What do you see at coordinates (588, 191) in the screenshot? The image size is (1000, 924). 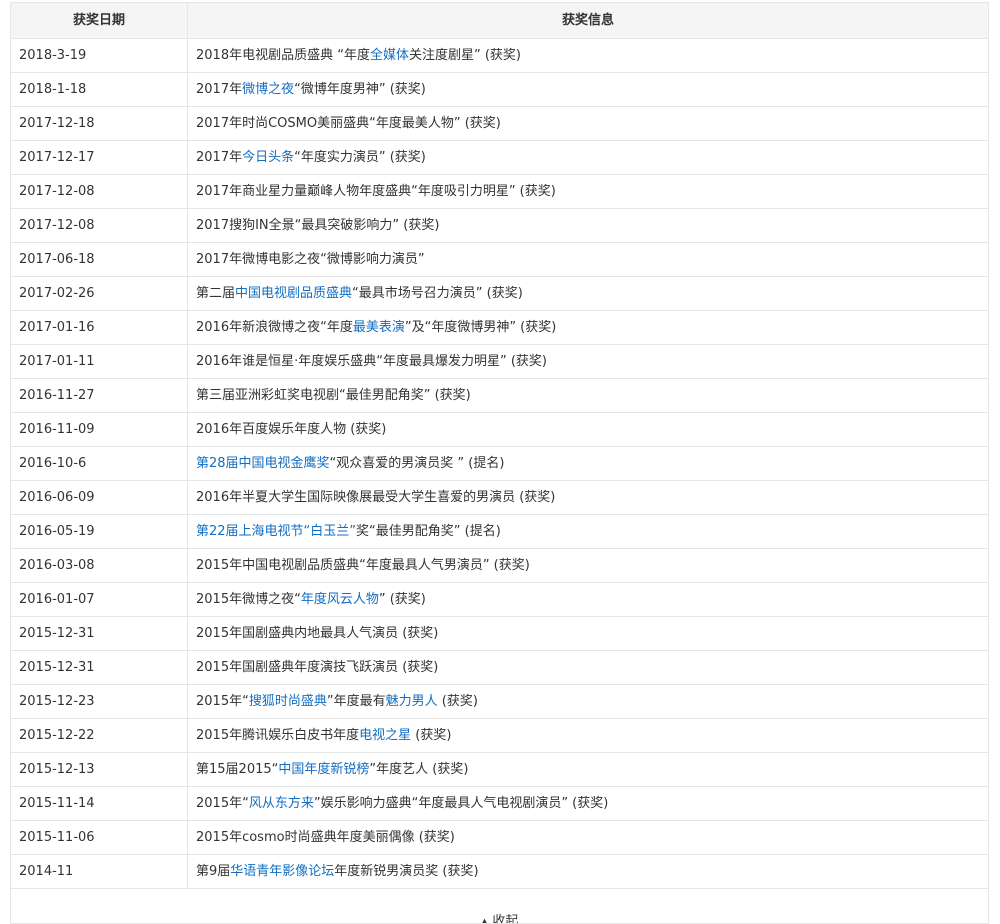 I see `award-info-cell: 2017年商业星力量巅峰人物年度盛典“年度吸引力明星” (获奖)` at bounding box center [588, 191].